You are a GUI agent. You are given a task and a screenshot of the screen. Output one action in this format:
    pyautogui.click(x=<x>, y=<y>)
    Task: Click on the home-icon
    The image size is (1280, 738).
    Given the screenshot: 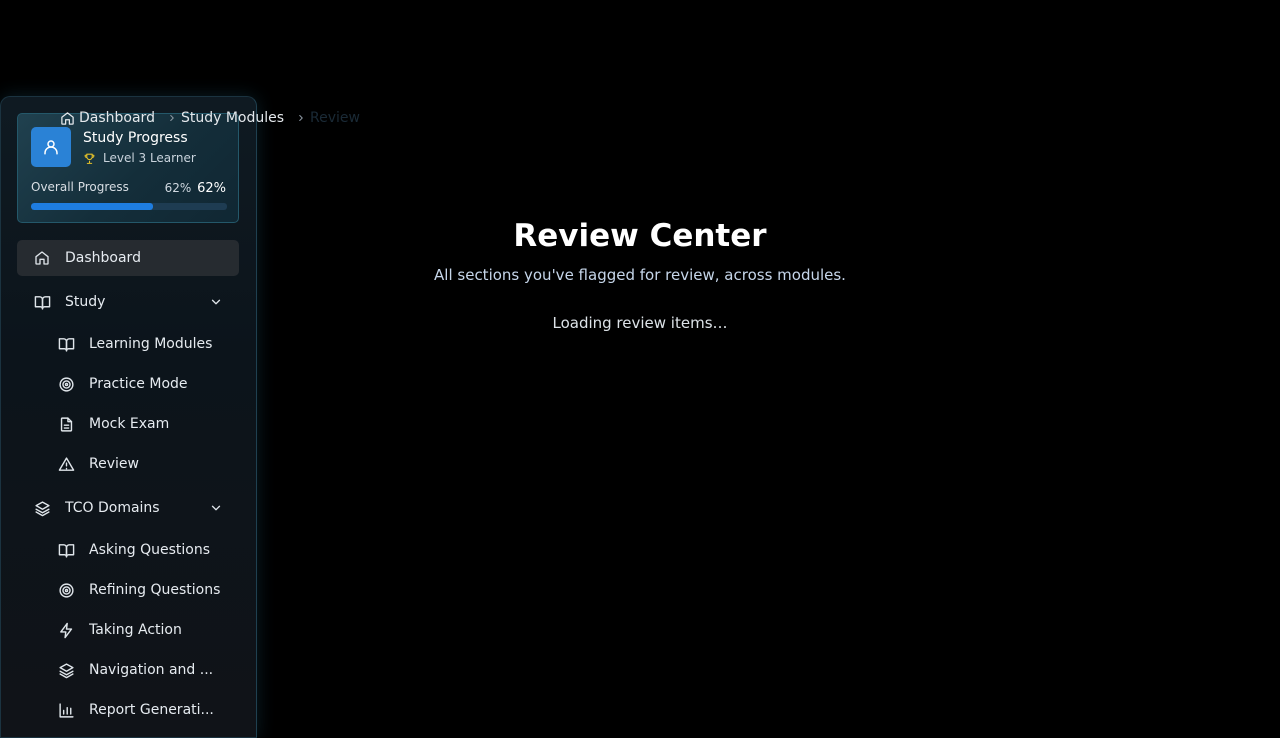 What is the action you would take?
    pyautogui.click(x=67, y=118)
    